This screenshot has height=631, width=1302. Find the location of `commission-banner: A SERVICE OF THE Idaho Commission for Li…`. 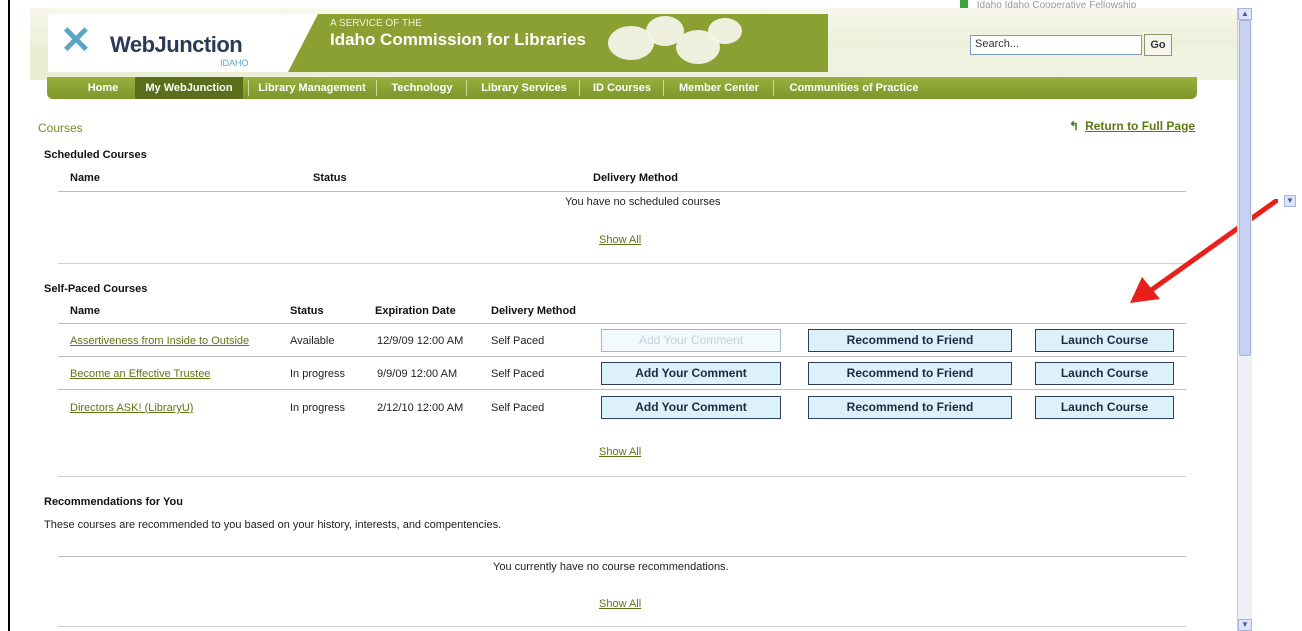

commission-banner: A SERVICE OF THE Idaho Commission for Li… is located at coordinates (558, 43).